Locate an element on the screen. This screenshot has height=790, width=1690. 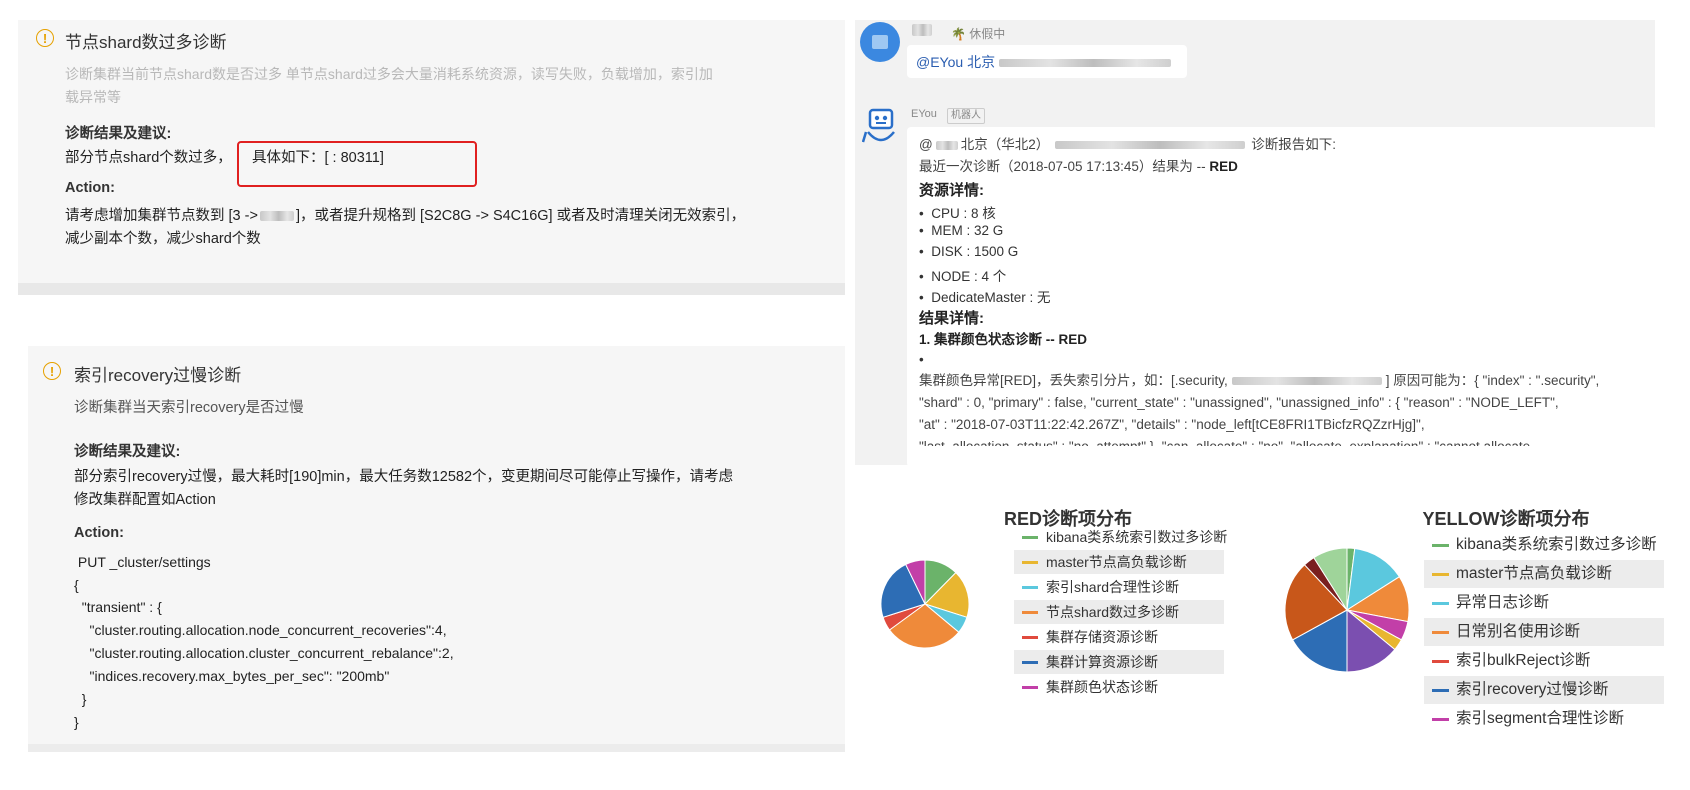
legend-item: 日常别名使用诊断 is located at coordinates (1544, 632).